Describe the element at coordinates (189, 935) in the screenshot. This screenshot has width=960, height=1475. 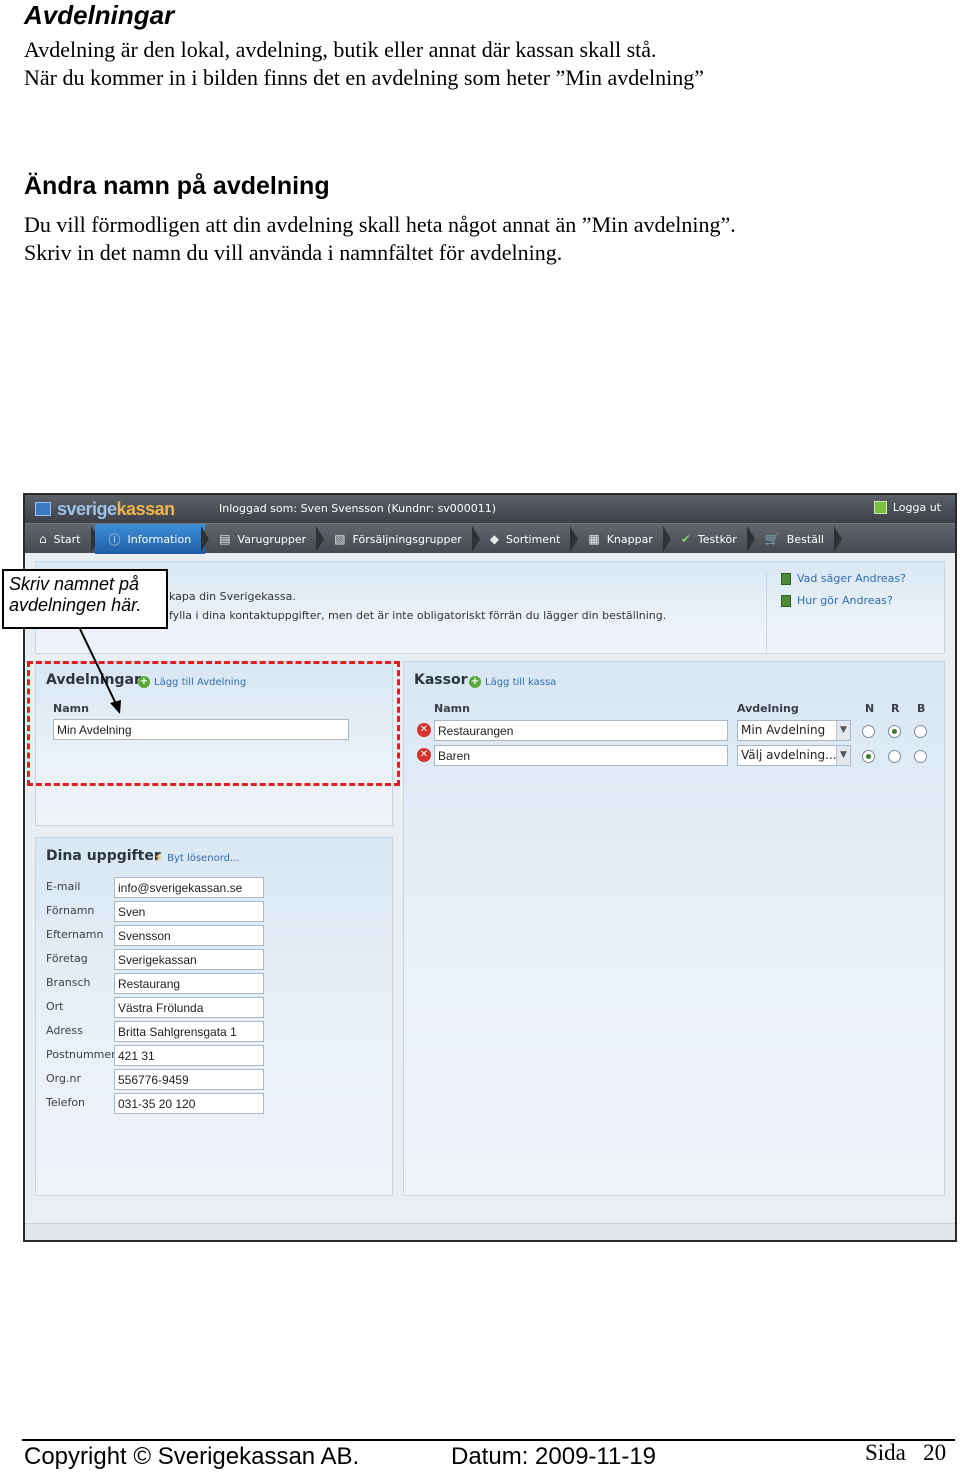
I see `lastname-field` at that location.